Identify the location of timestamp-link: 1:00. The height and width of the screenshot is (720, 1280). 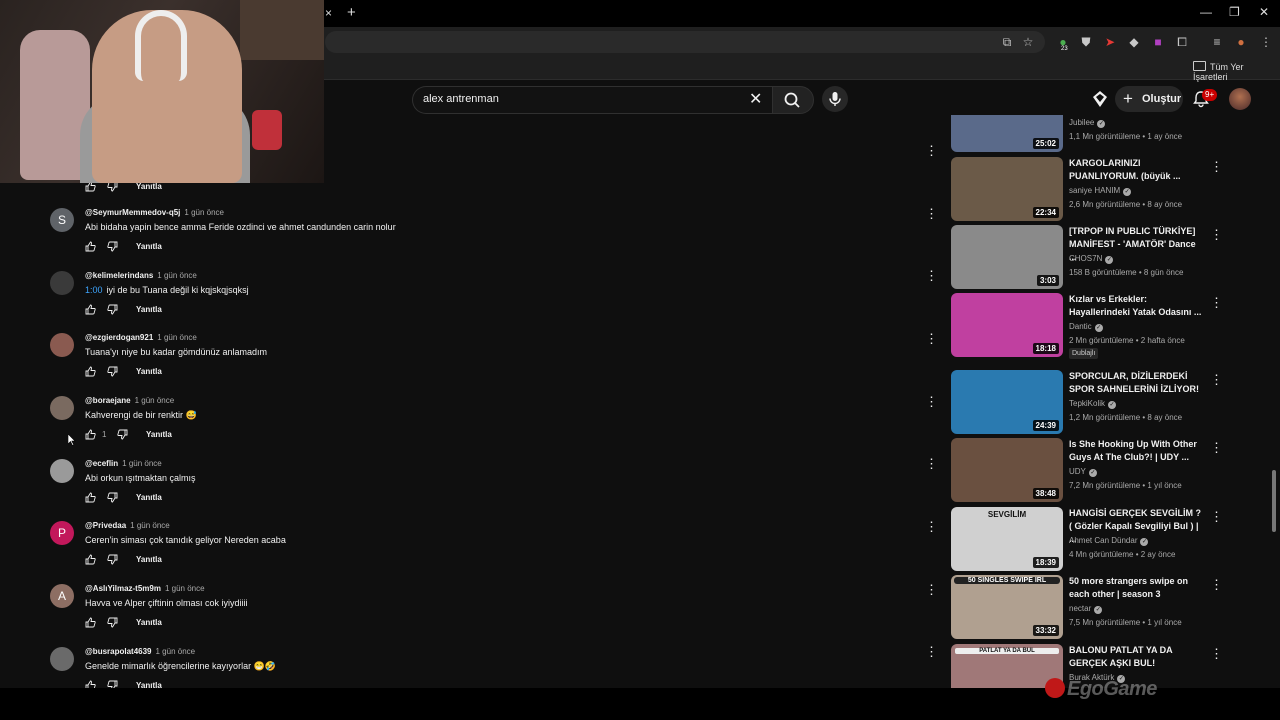
(94, 290).